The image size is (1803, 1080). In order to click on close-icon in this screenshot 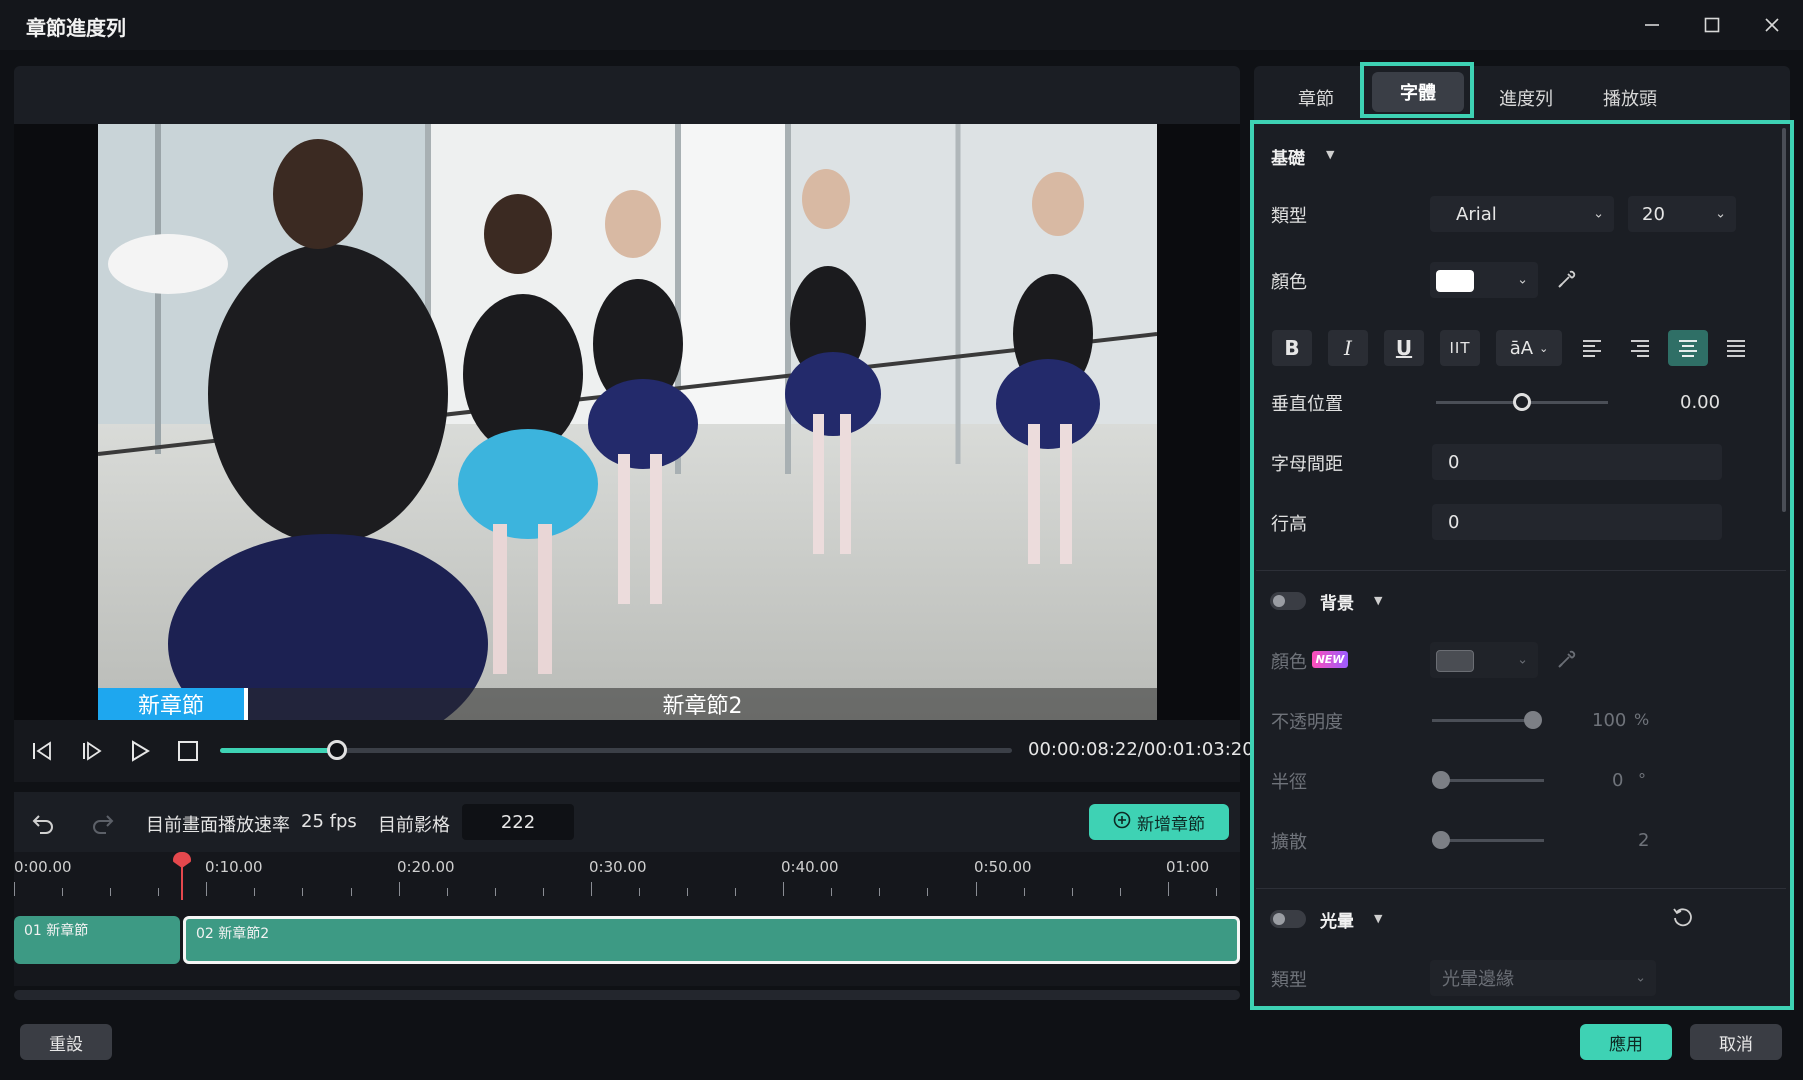, I will do `click(1772, 25)`.